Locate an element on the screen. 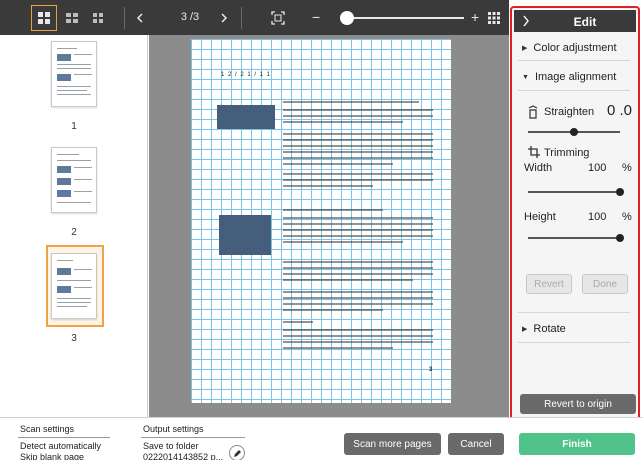 The image size is (643, 460). color-adjustment-section: ▶ Color adjustment is located at coordinates (569, 48).